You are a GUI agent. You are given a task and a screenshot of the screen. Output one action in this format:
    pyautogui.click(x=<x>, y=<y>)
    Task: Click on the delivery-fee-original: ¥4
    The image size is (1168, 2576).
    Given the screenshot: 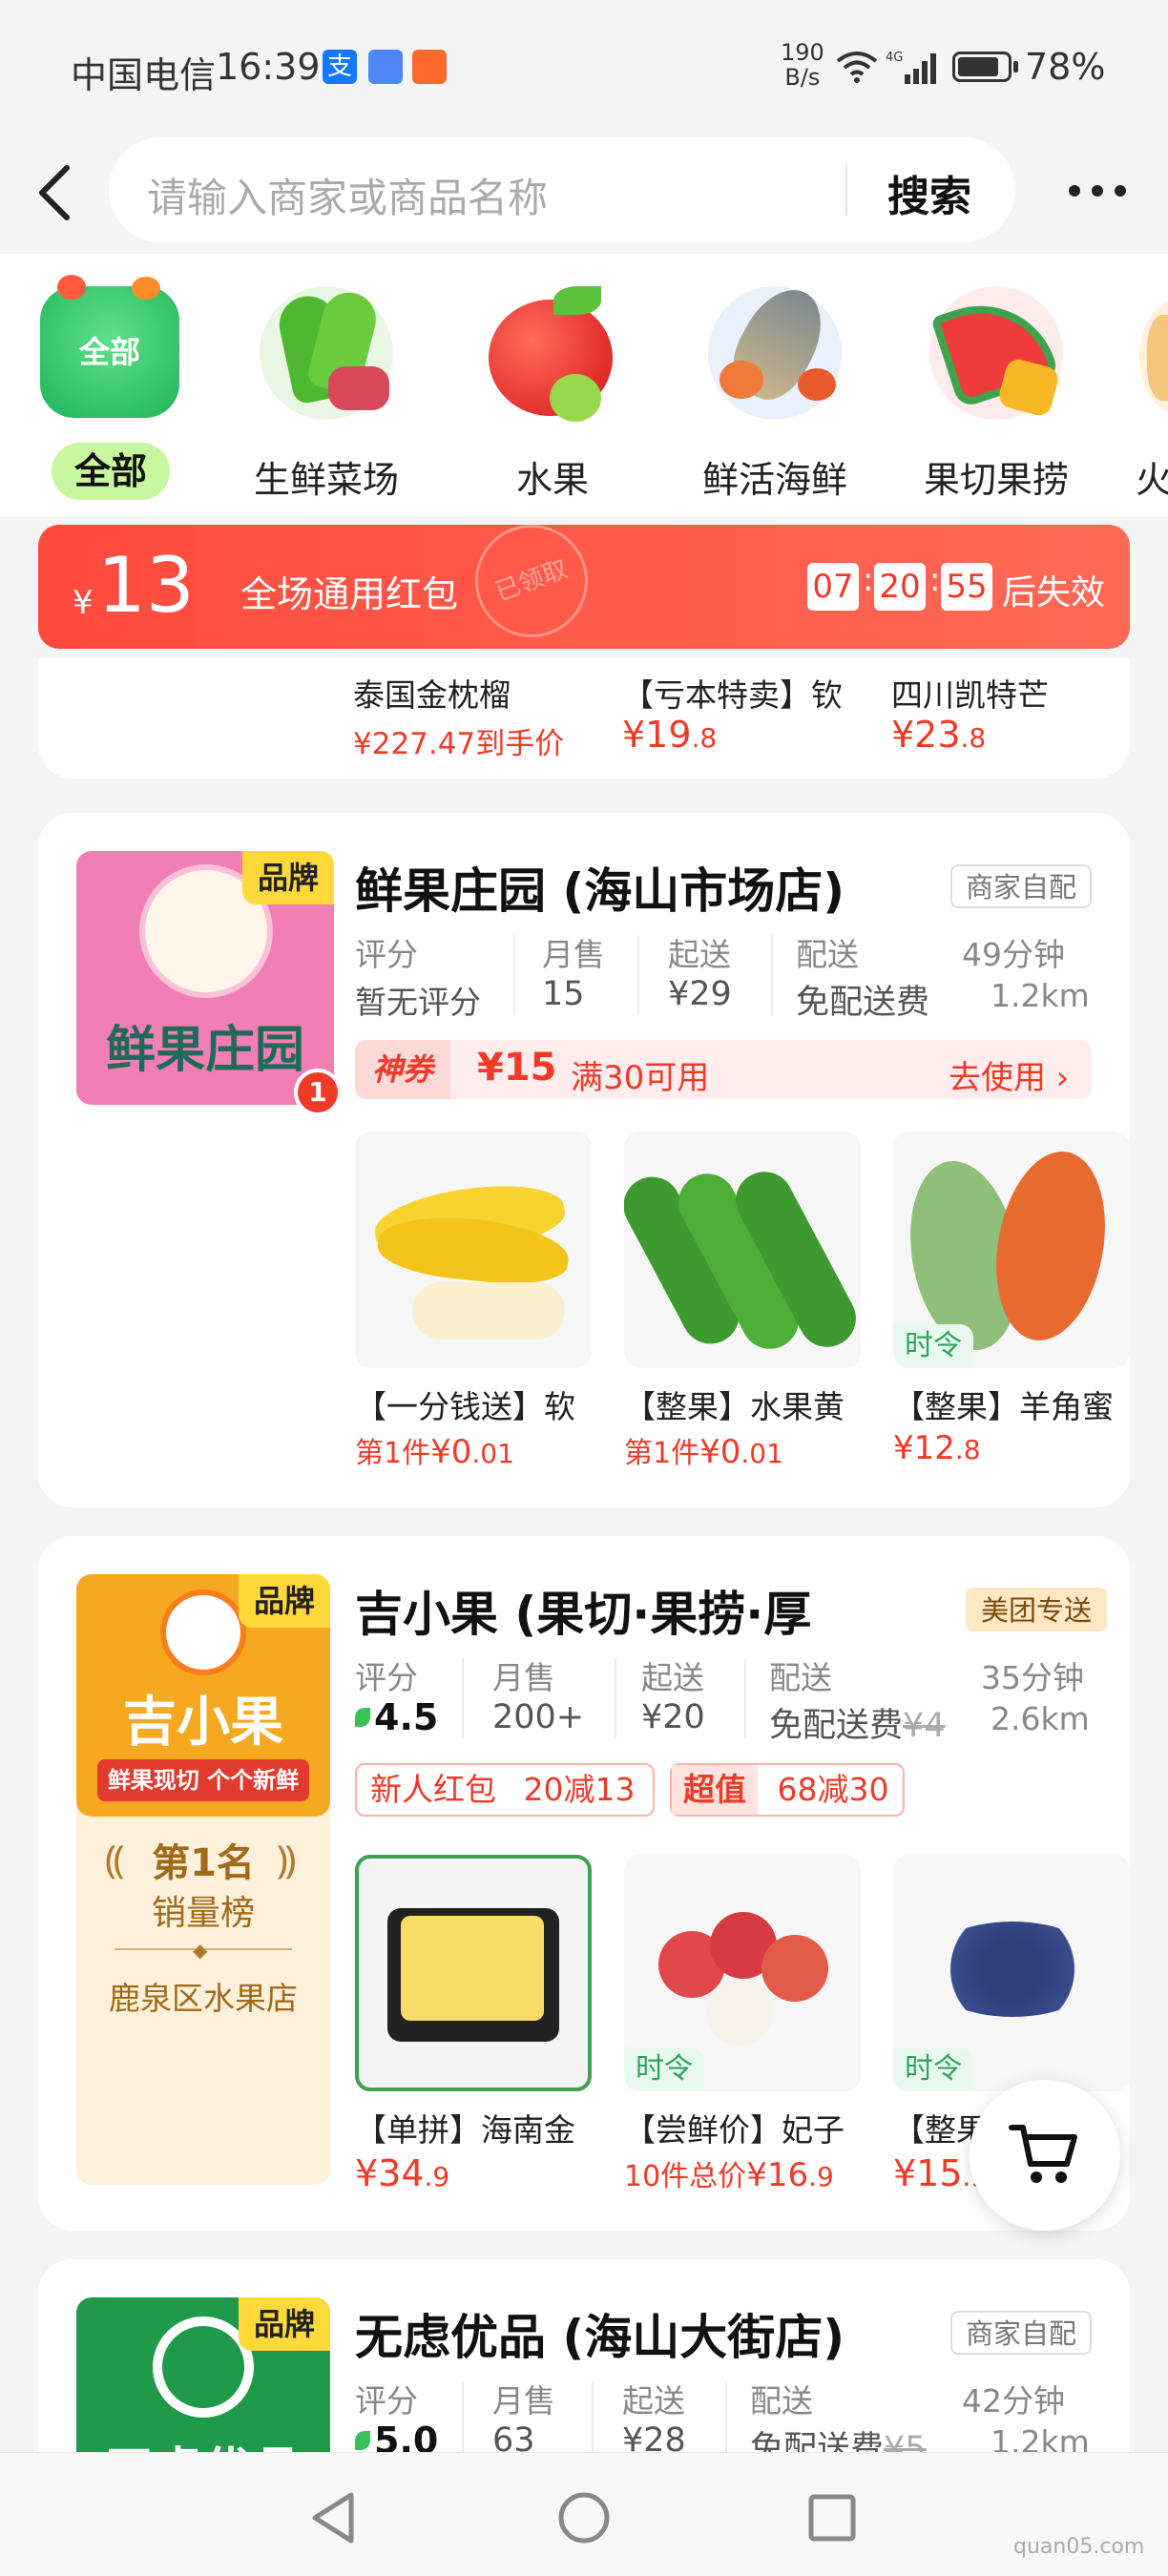 What is the action you would take?
    pyautogui.click(x=924, y=1726)
    